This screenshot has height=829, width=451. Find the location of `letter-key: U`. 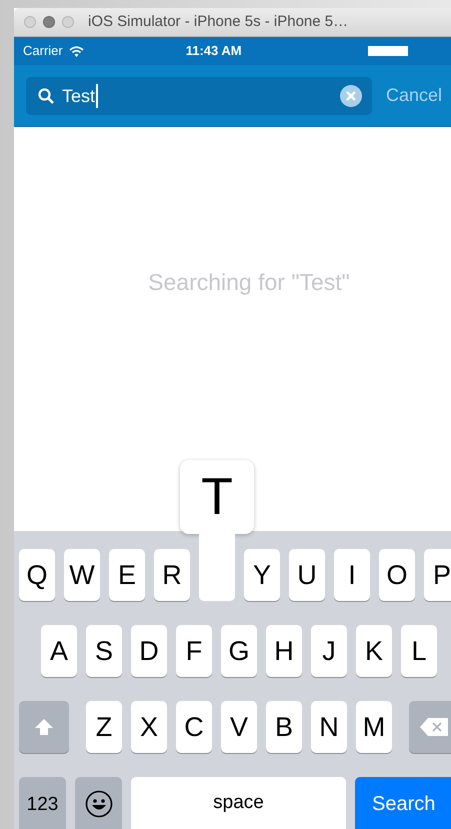

letter-key: U is located at coordinates (307, 575).